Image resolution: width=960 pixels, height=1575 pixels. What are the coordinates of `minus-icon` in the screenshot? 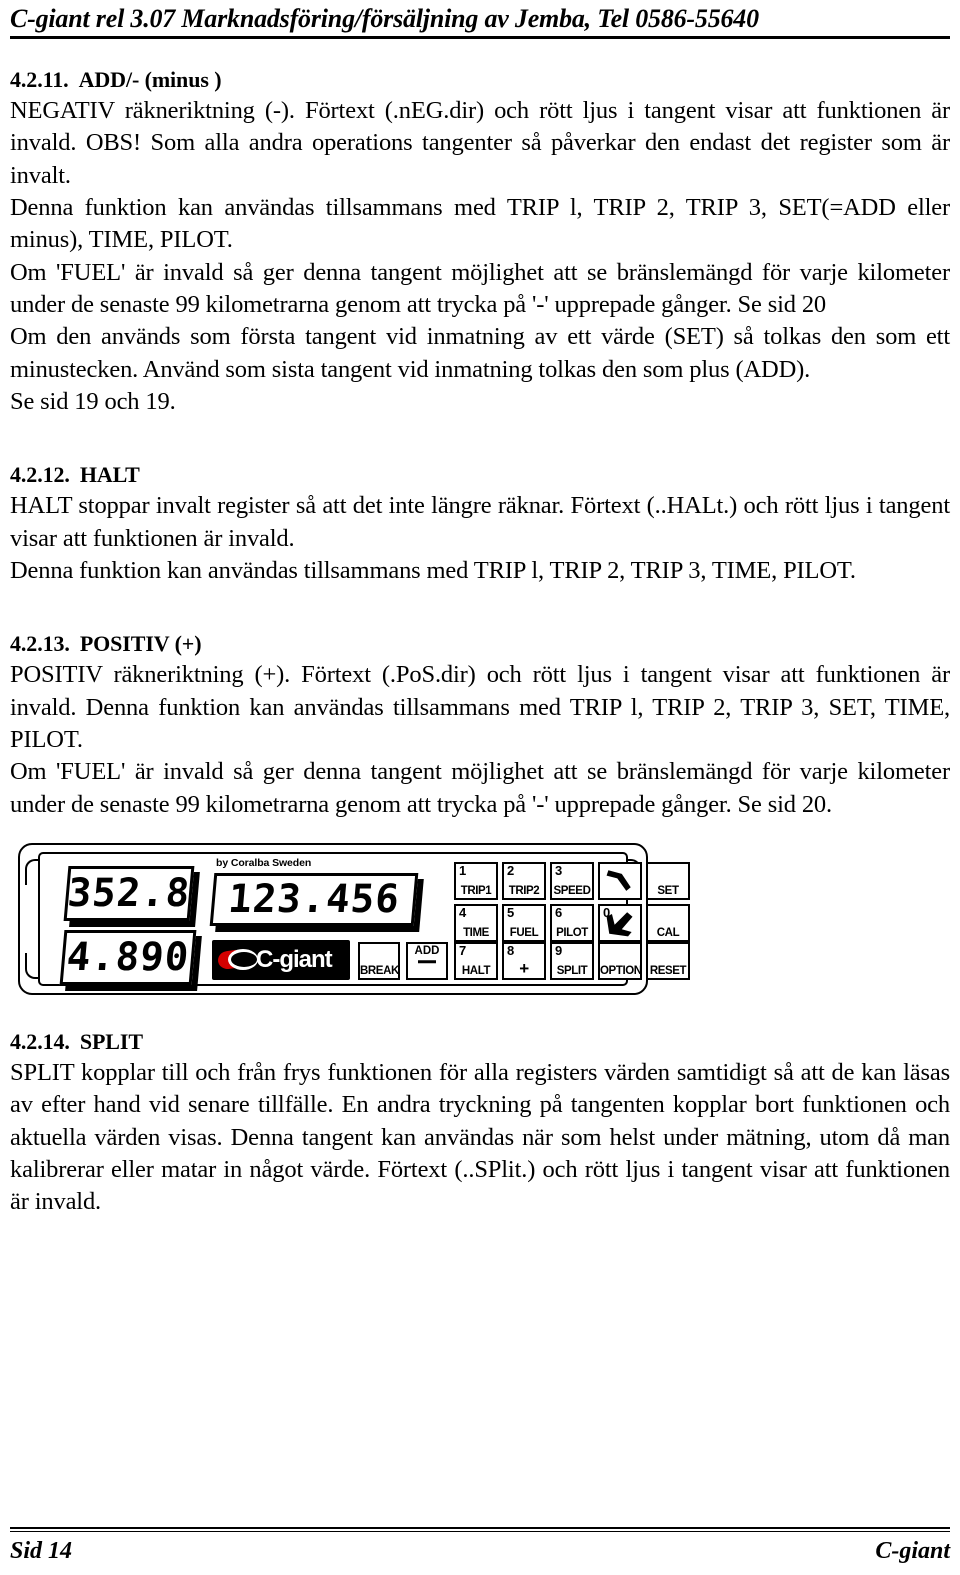 It's located at (427, 961).